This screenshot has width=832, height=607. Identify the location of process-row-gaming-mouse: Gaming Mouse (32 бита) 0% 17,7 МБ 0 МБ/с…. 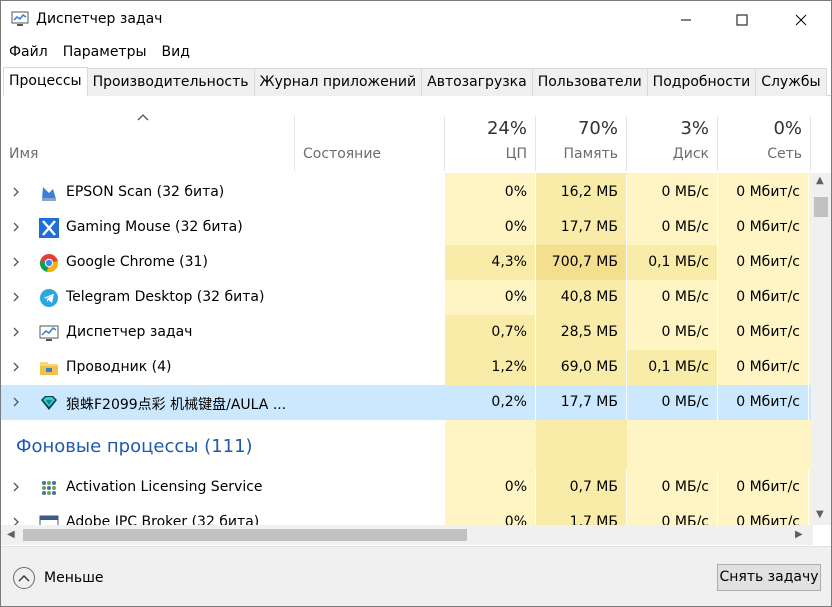
(406, 227).